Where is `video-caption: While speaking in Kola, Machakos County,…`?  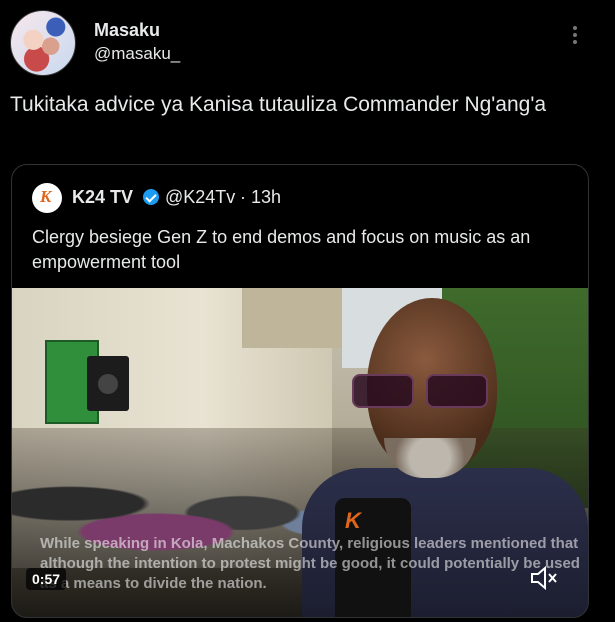
video-caption: While speaking in Kola, Machakos County,… is located at coordinates (310, 563).